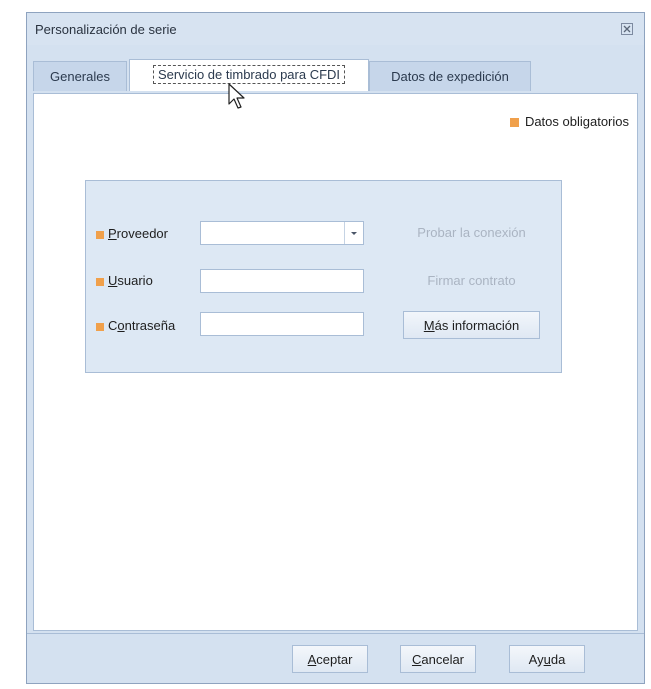 The image size is (651, 689). I want to click on usuario-label: Usuario, so click(124, 280).